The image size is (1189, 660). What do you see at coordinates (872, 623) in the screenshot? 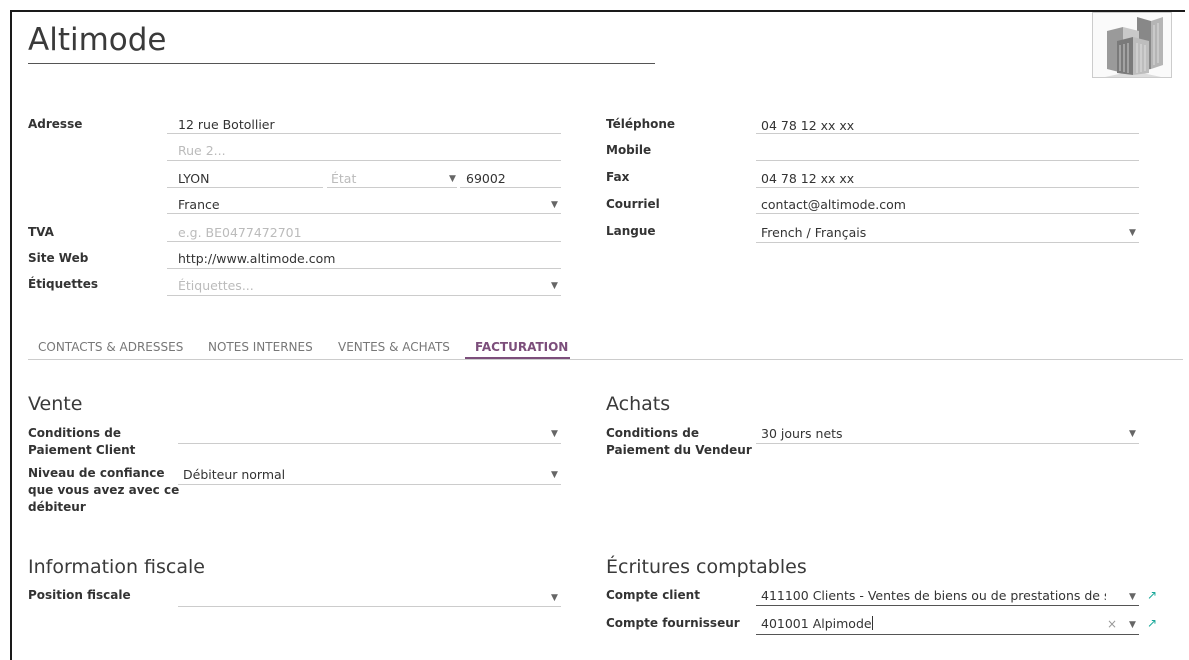
I see `text-cursor` at bounding box center [872, 623].